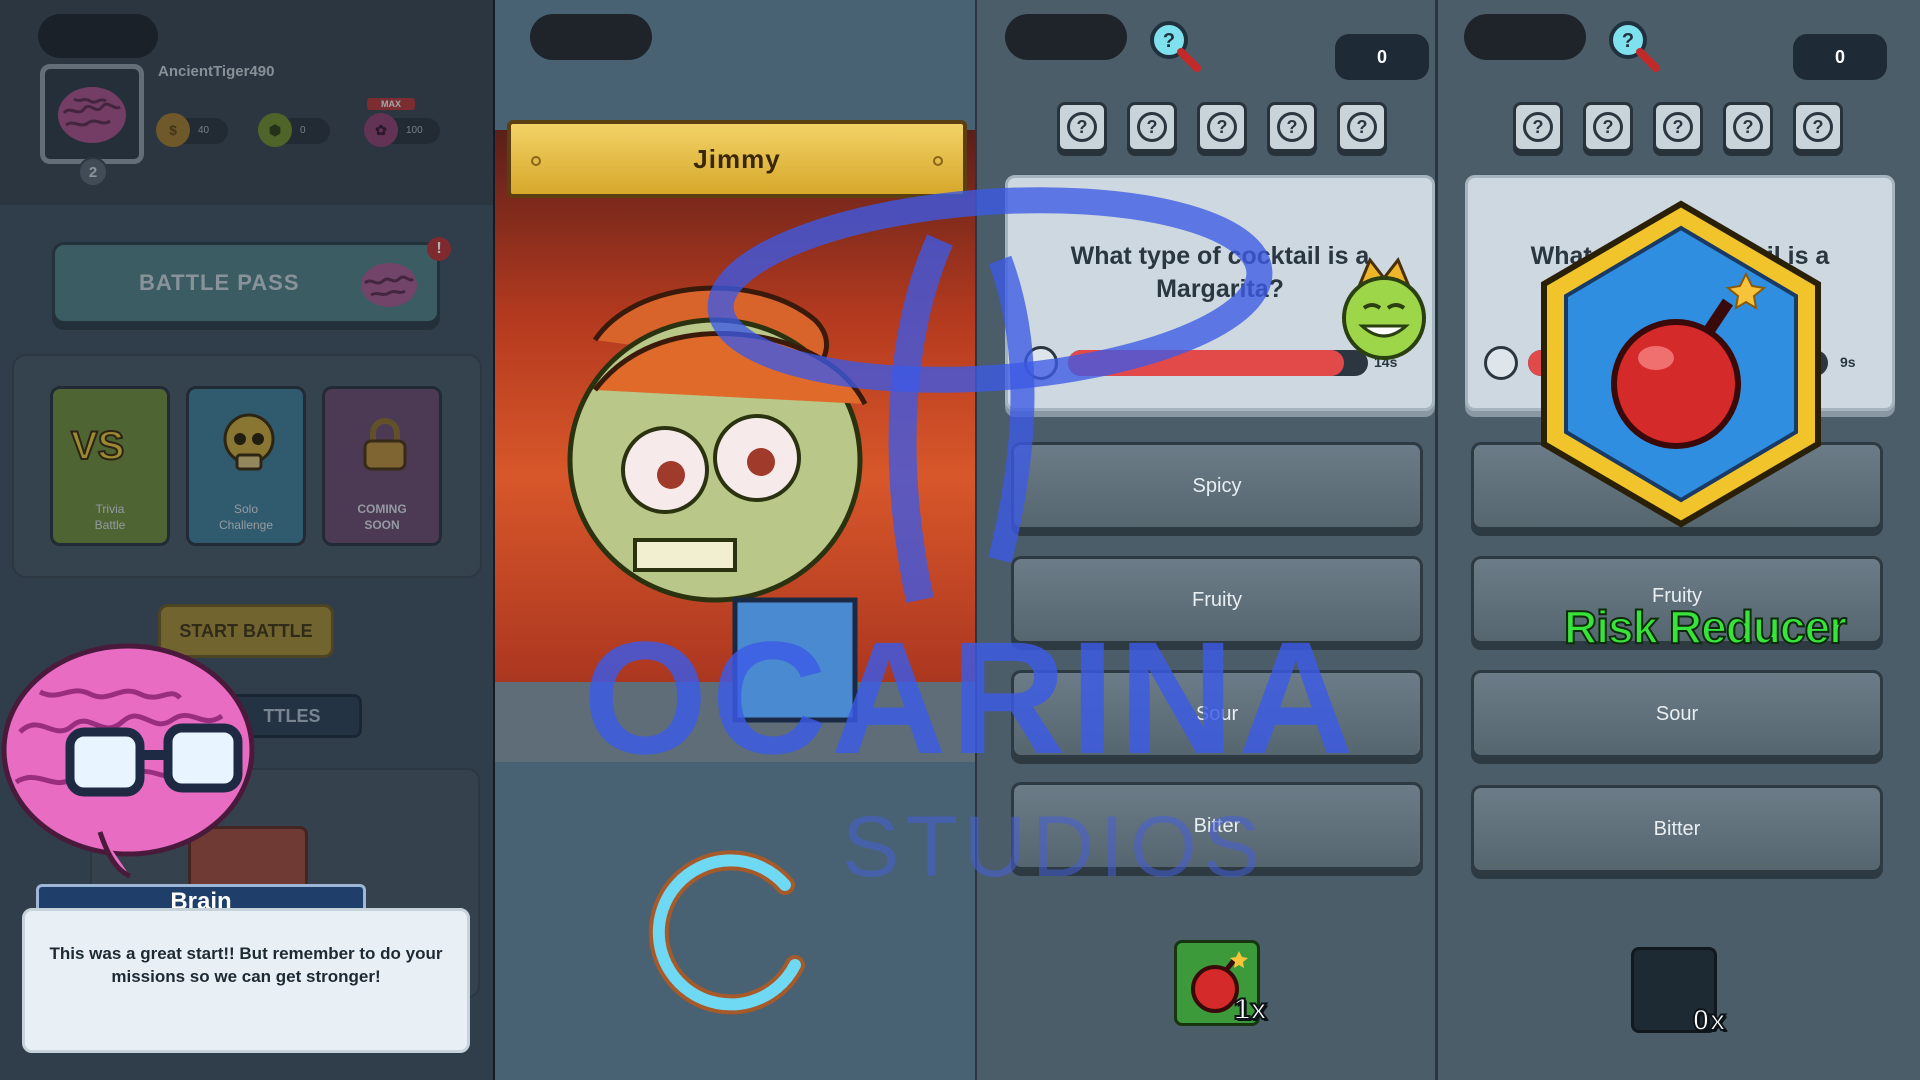  Describe the element at coordinates (1221, 983) in the screenshot. I see `powerup-slot: 1x` at that location.